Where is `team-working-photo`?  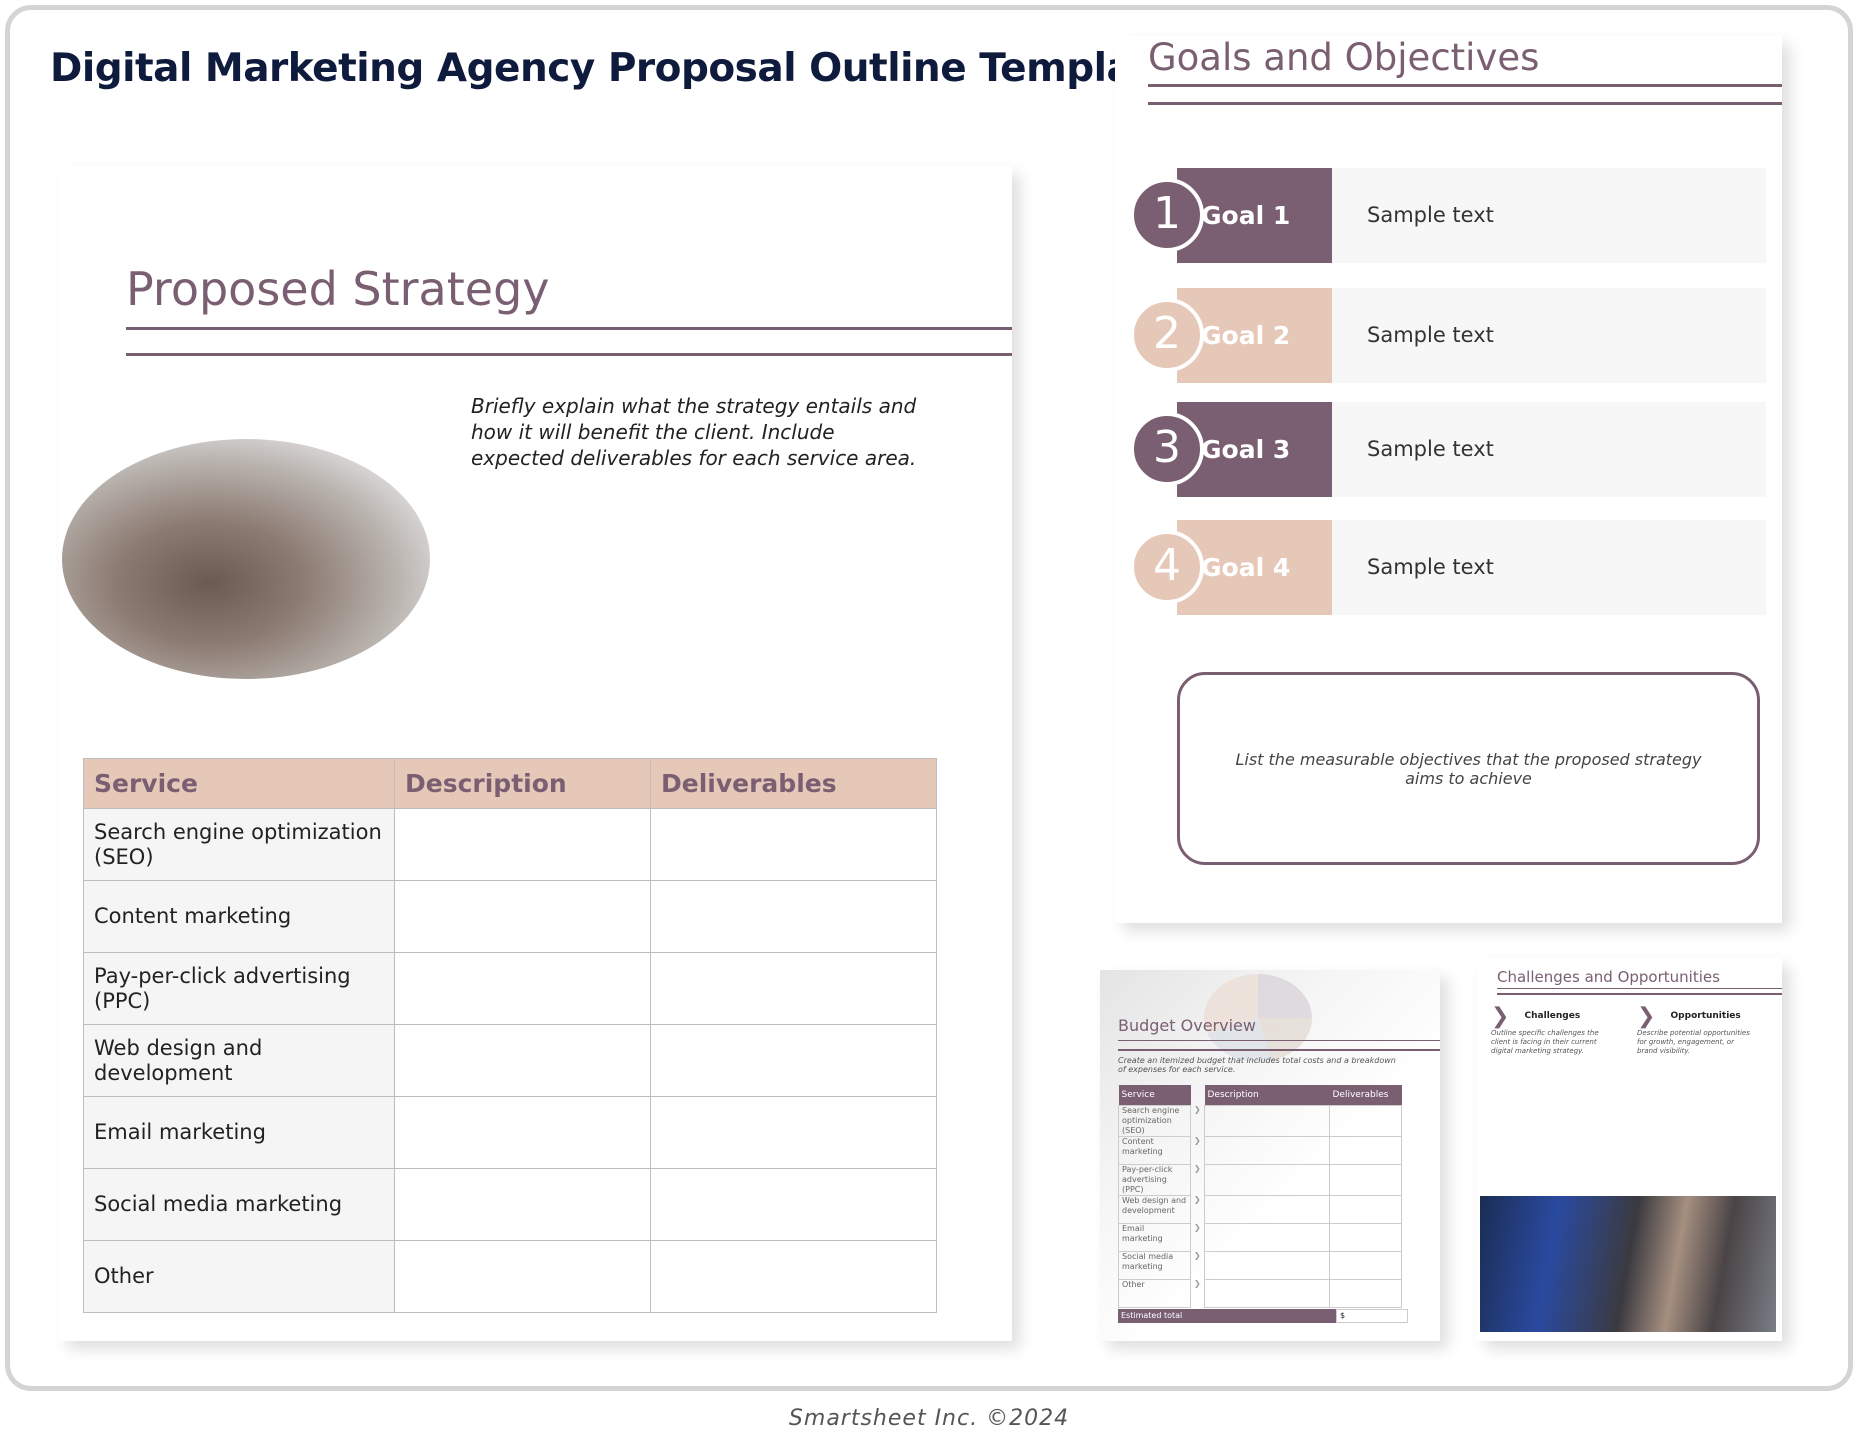 team-working-photo is located at coordinates (1628, 1264).